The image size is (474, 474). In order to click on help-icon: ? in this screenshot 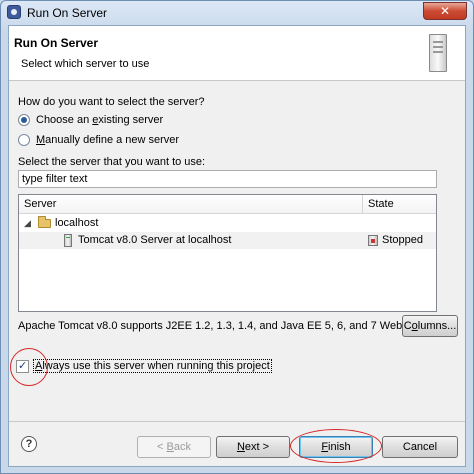, I will do `click(29, 444)`.